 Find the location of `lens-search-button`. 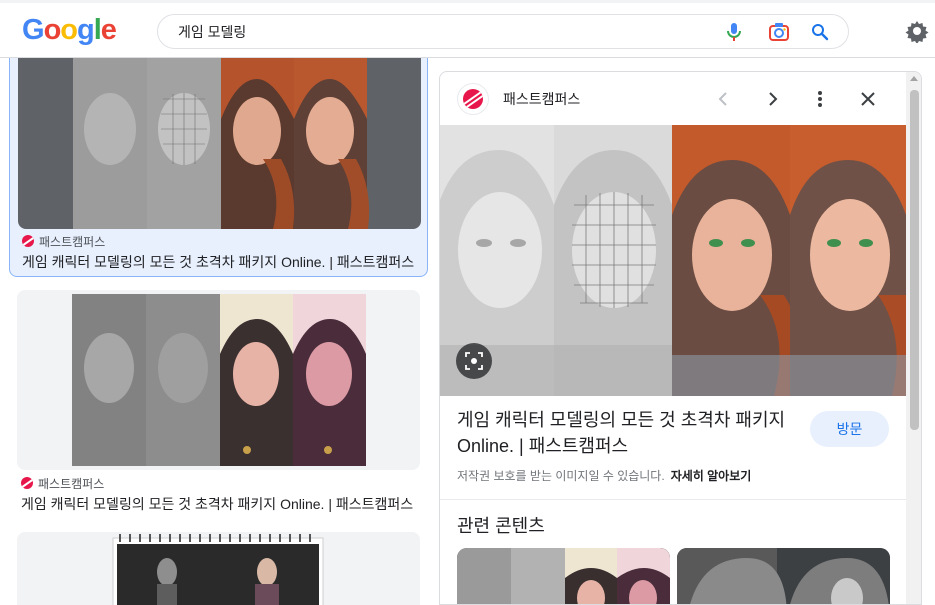

lens-search-button is located at coordinates (474, 361).